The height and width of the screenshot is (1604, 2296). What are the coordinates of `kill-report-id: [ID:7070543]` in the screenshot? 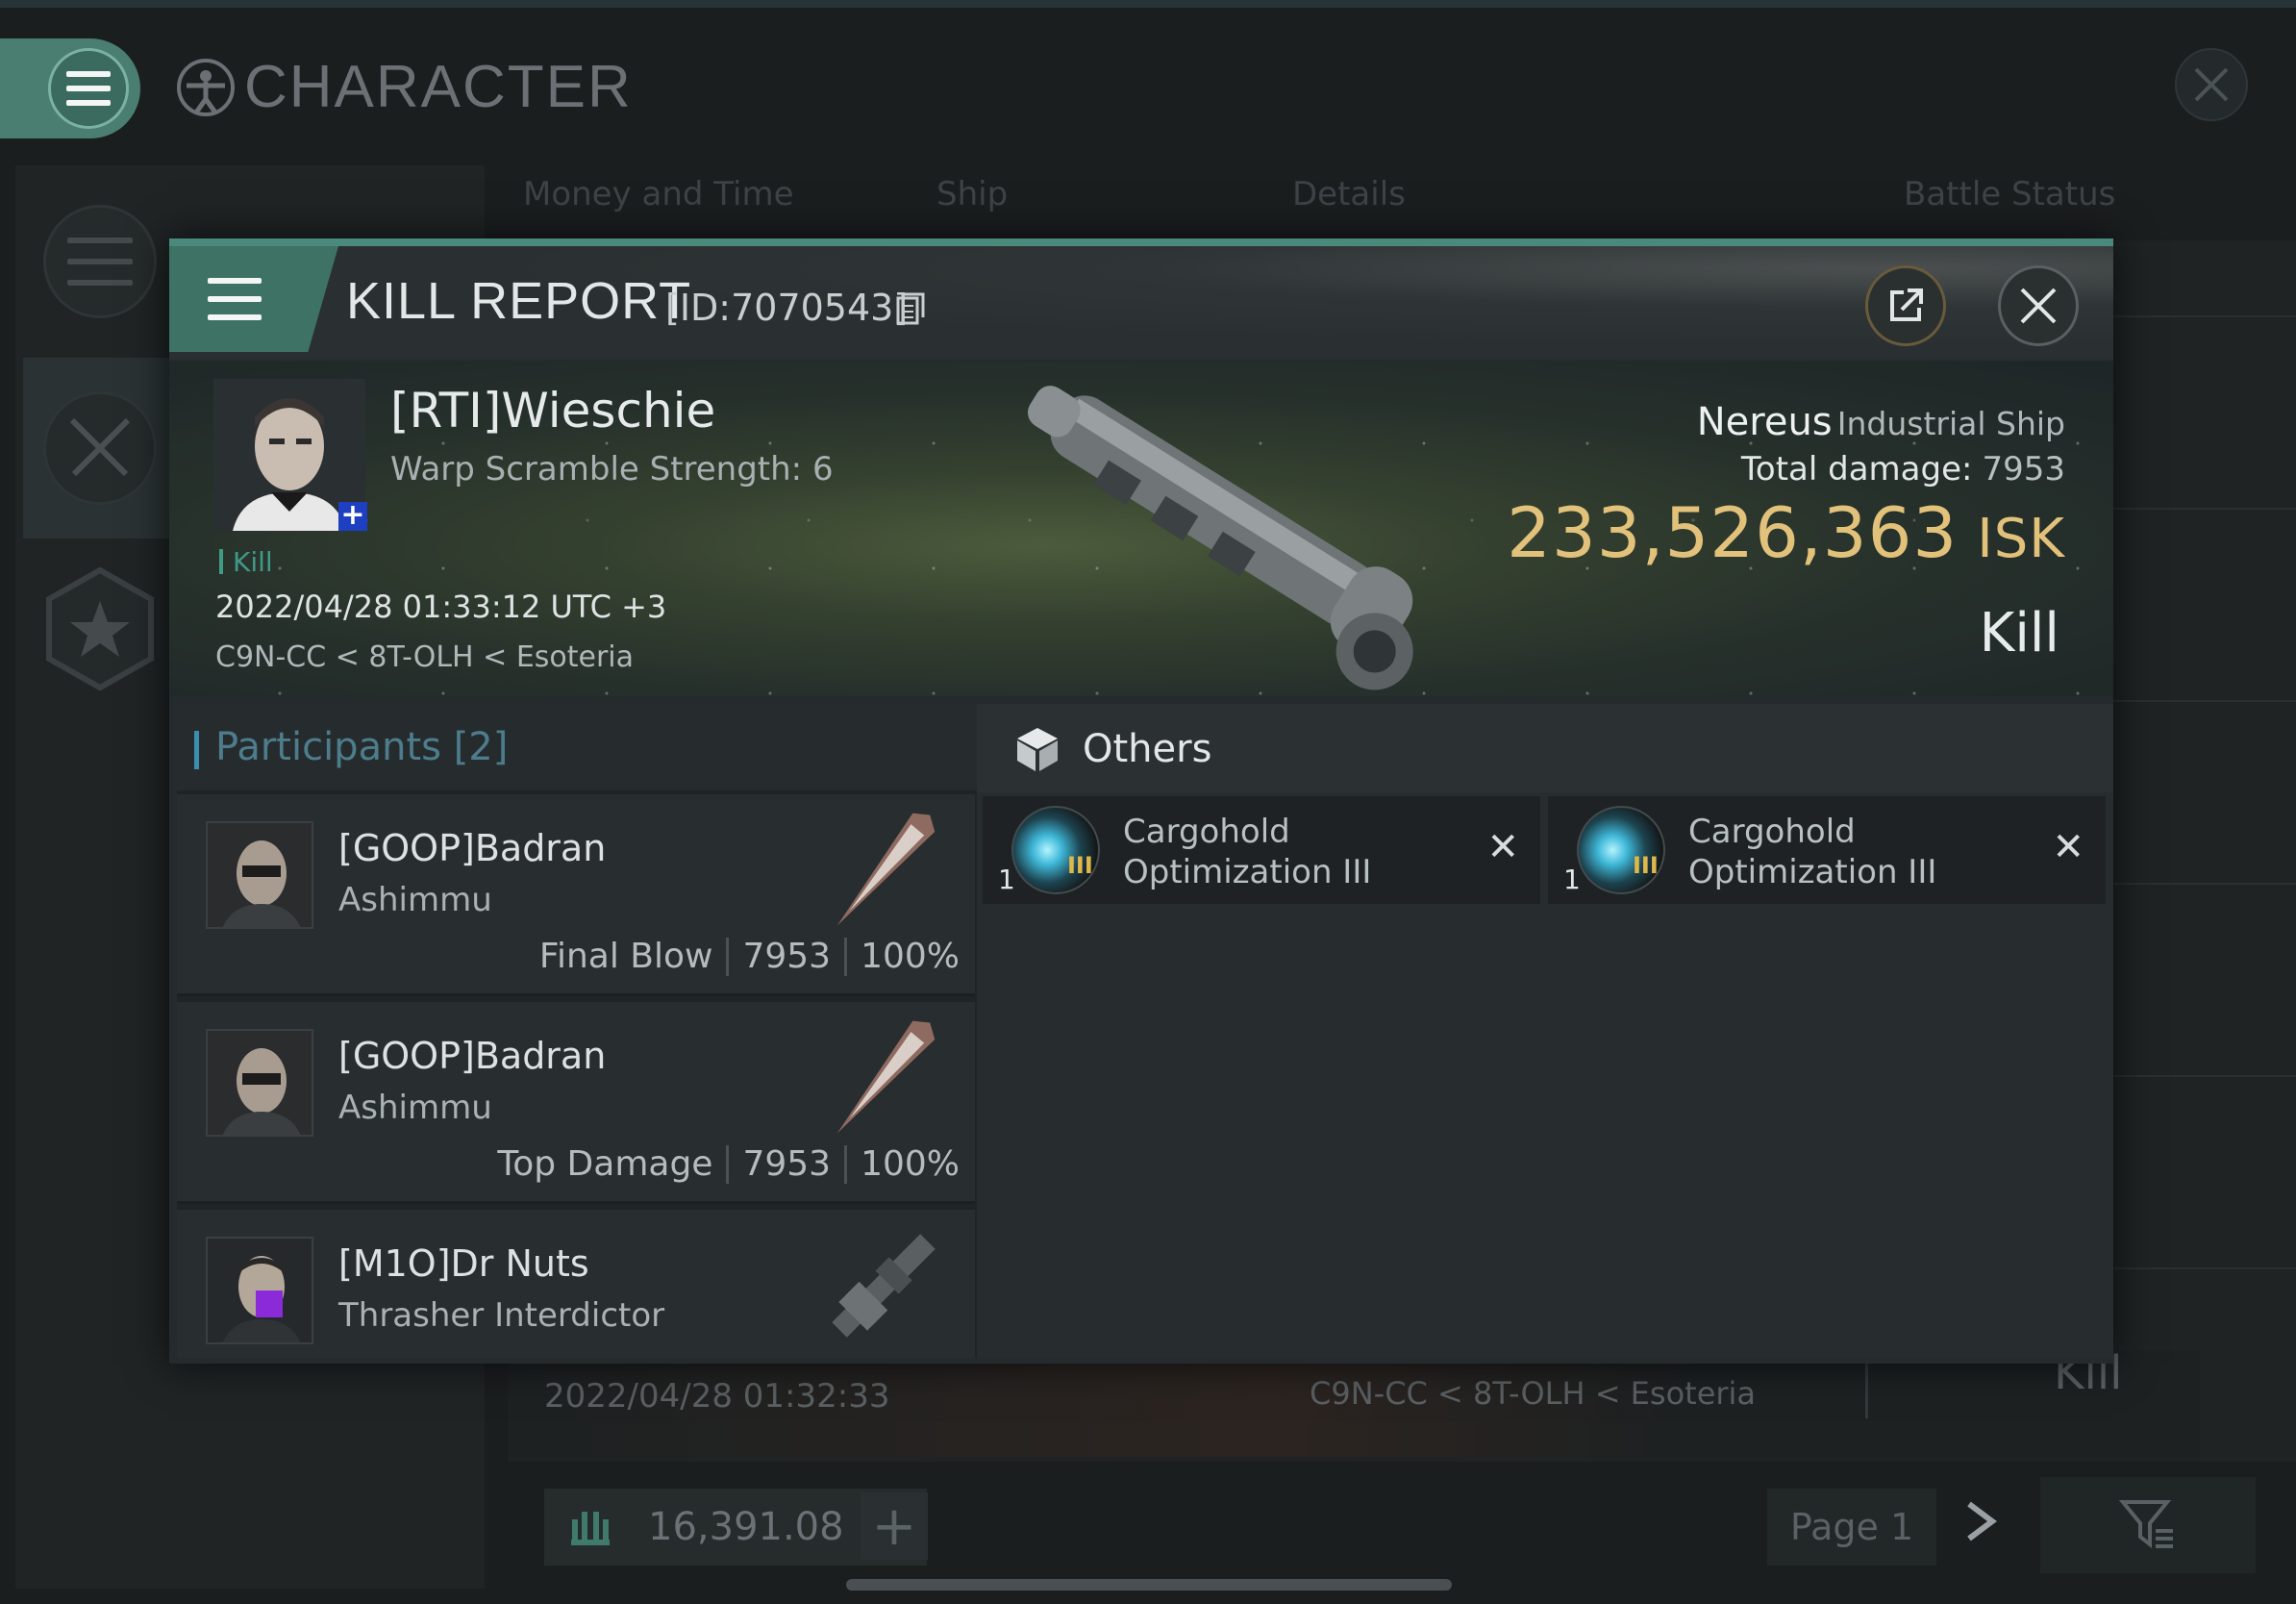 It's located at (787, 308).